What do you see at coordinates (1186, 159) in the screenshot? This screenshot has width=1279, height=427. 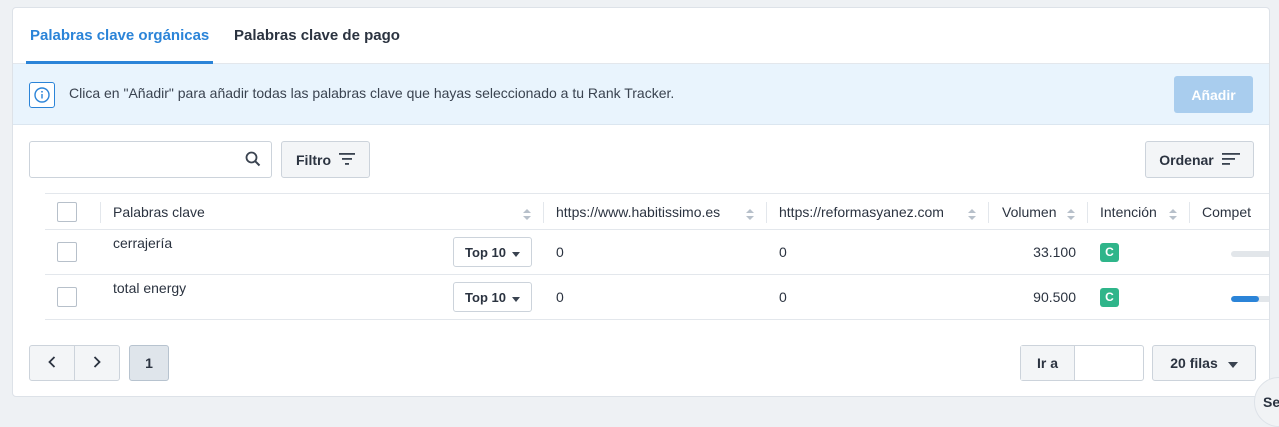 I see `sort-label: Ordenar` at bounding box center [1186, 159].